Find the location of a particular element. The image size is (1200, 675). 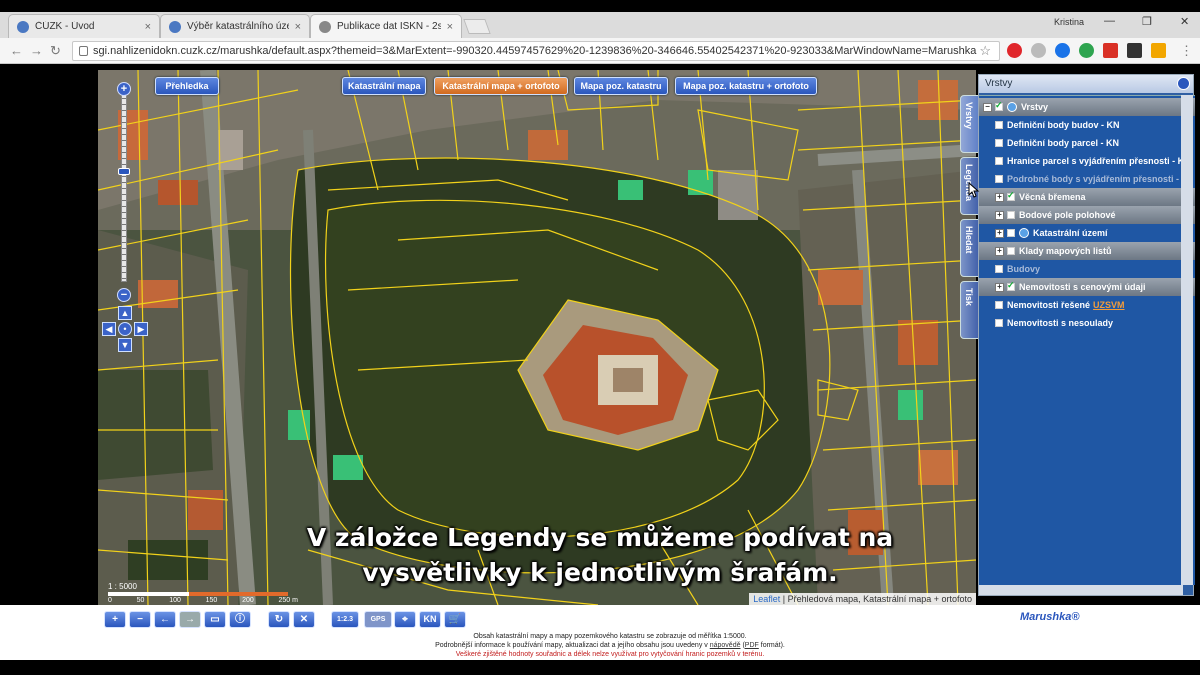

layer-nemovitosti-resene: Nemovitosti řešené UZSVM is located at coordinates (1087, 305).